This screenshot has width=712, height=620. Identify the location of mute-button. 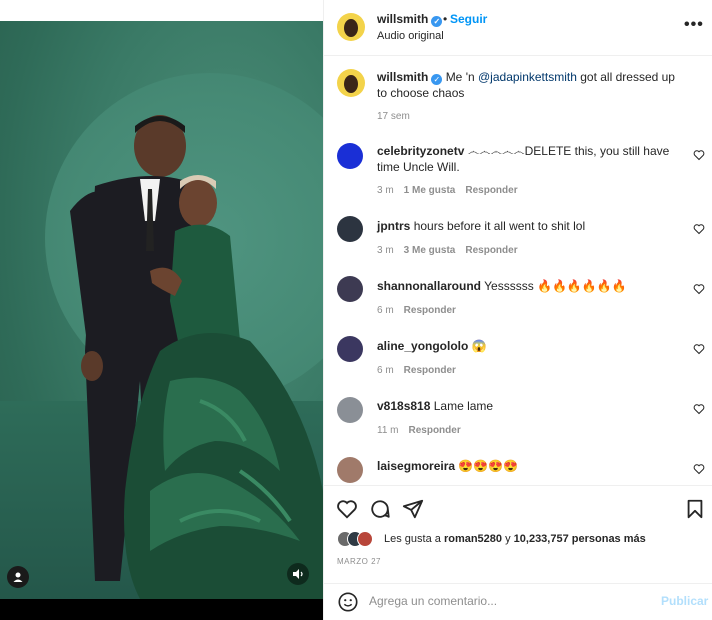
(298, 574).